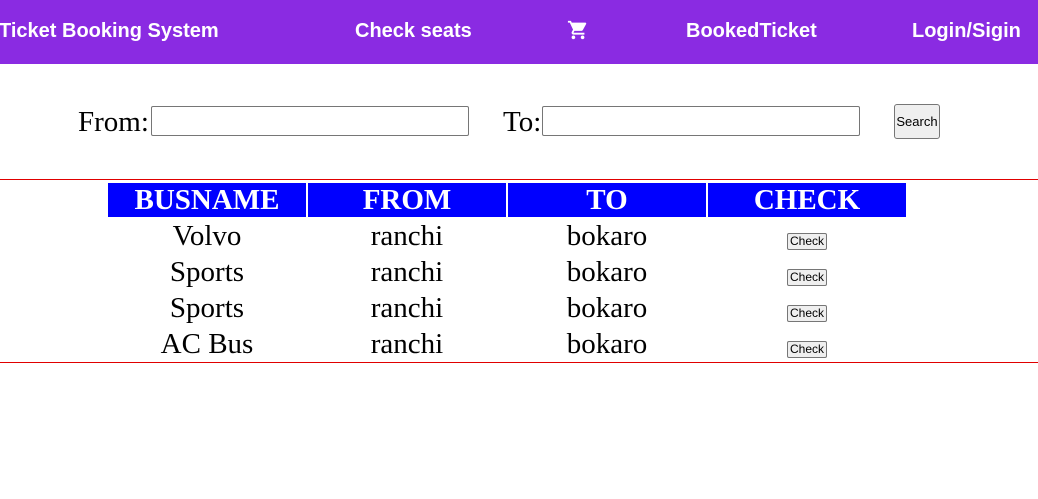 The image size is (1038, 499). I want to click on nav-booked-ticket: BookedTicket, so click(751, 31).